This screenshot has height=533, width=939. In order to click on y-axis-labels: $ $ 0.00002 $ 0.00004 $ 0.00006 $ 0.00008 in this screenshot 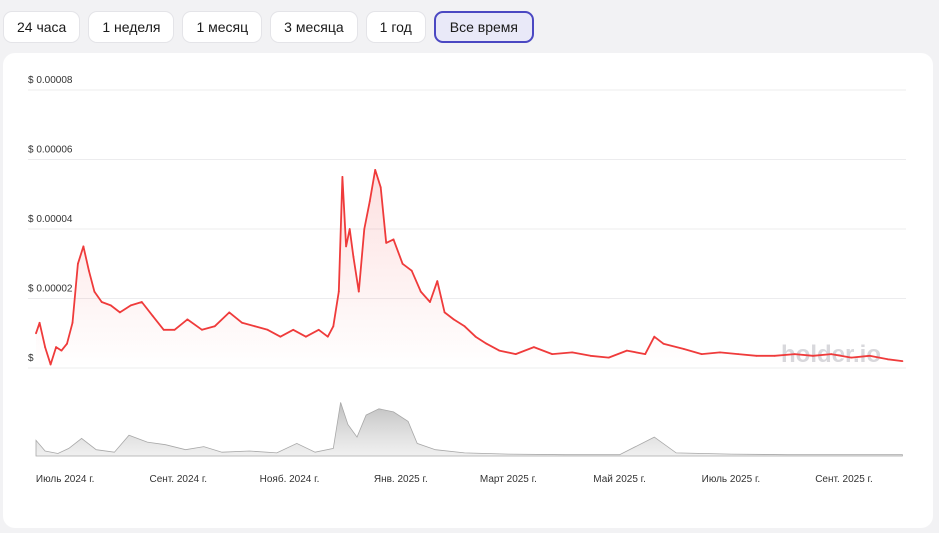, I will do `click(50, 219)`.